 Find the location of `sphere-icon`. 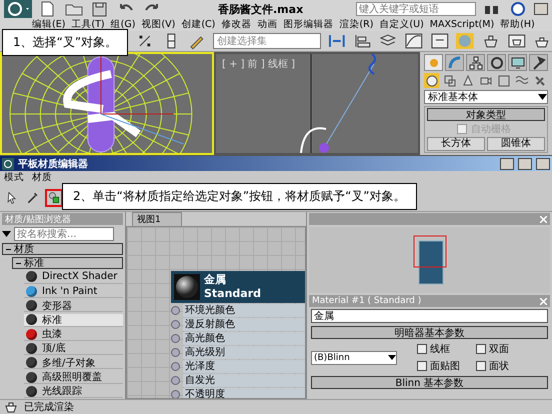

sphere-icon is located at coordinates (431, 81).